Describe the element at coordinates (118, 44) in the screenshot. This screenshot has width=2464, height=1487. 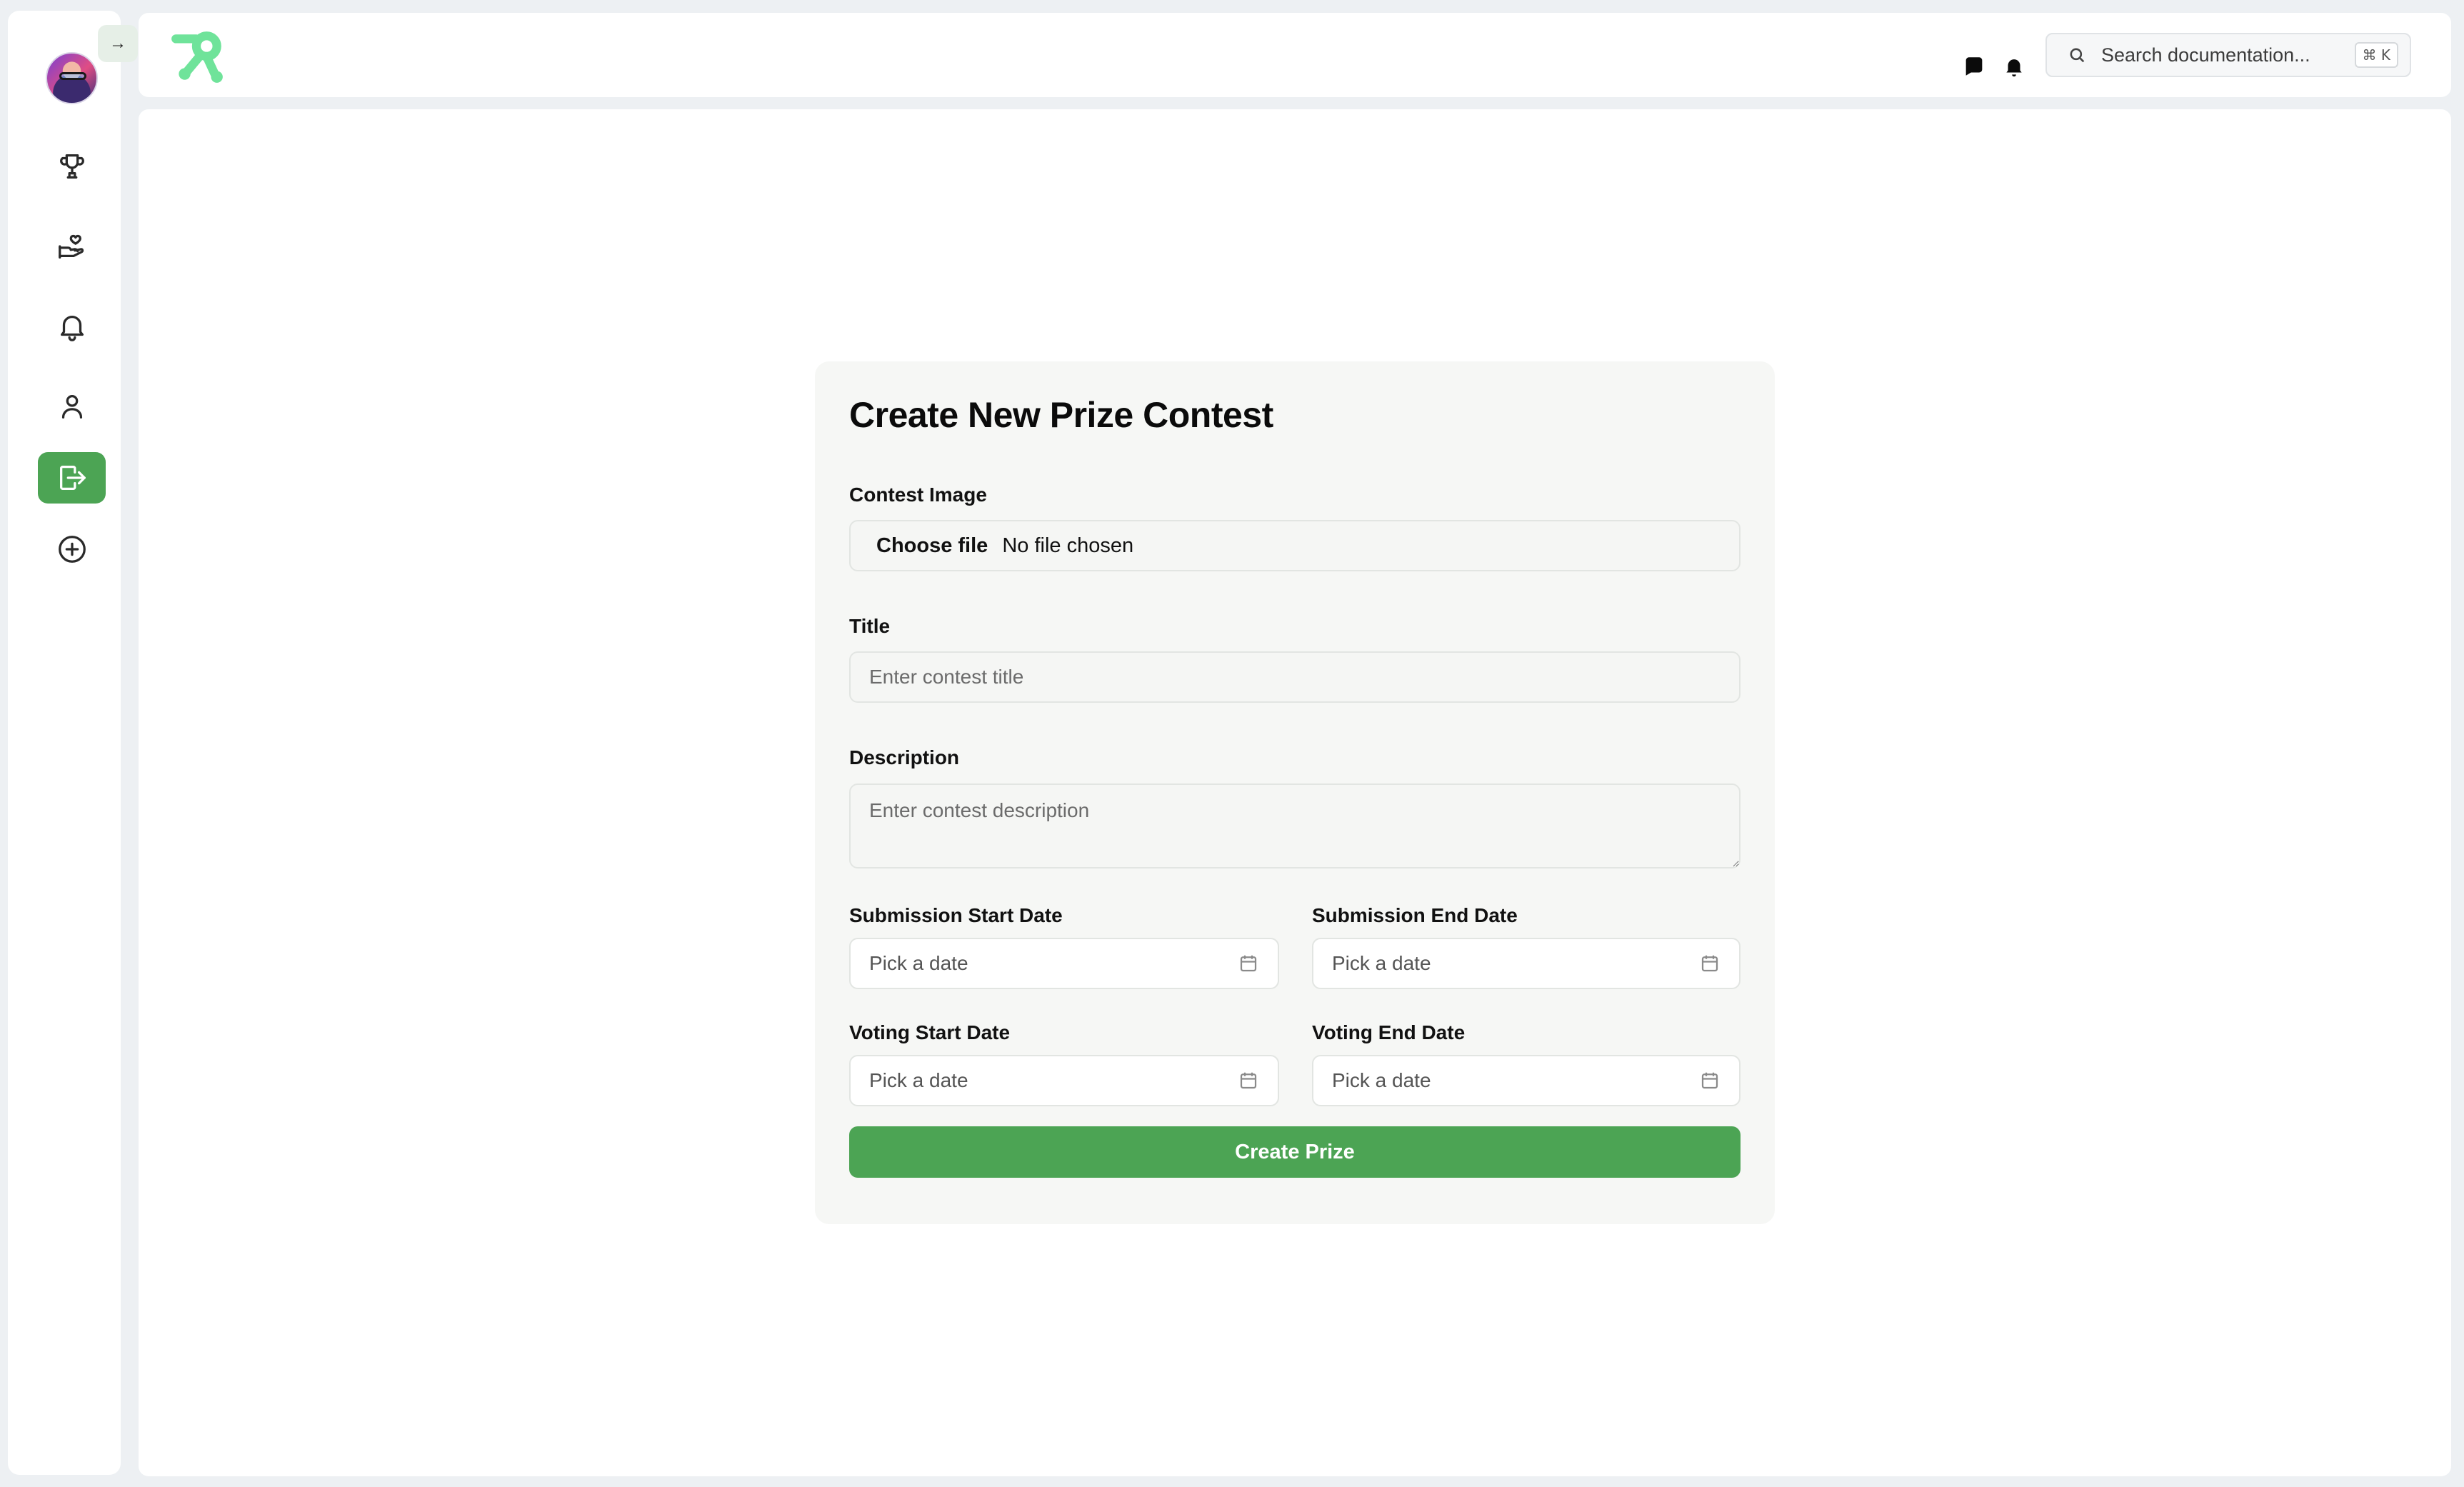
I see `sidebar-collapse-button: →` at that location.